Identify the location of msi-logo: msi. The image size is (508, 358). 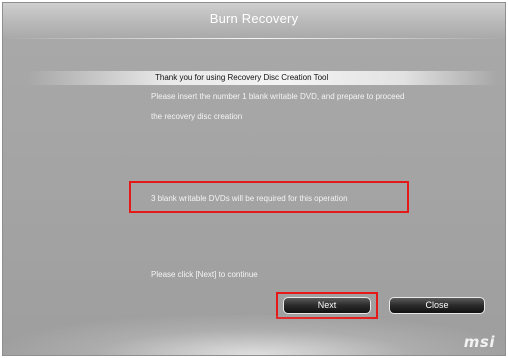
(479, 342).